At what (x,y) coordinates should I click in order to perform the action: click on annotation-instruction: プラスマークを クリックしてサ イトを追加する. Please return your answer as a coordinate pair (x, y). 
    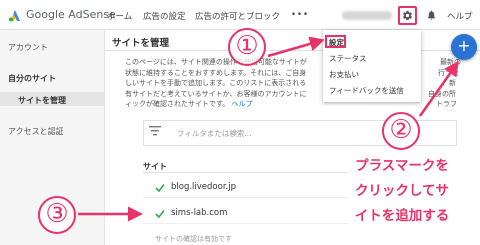
    Looking at the image, I should click on (402, 191).